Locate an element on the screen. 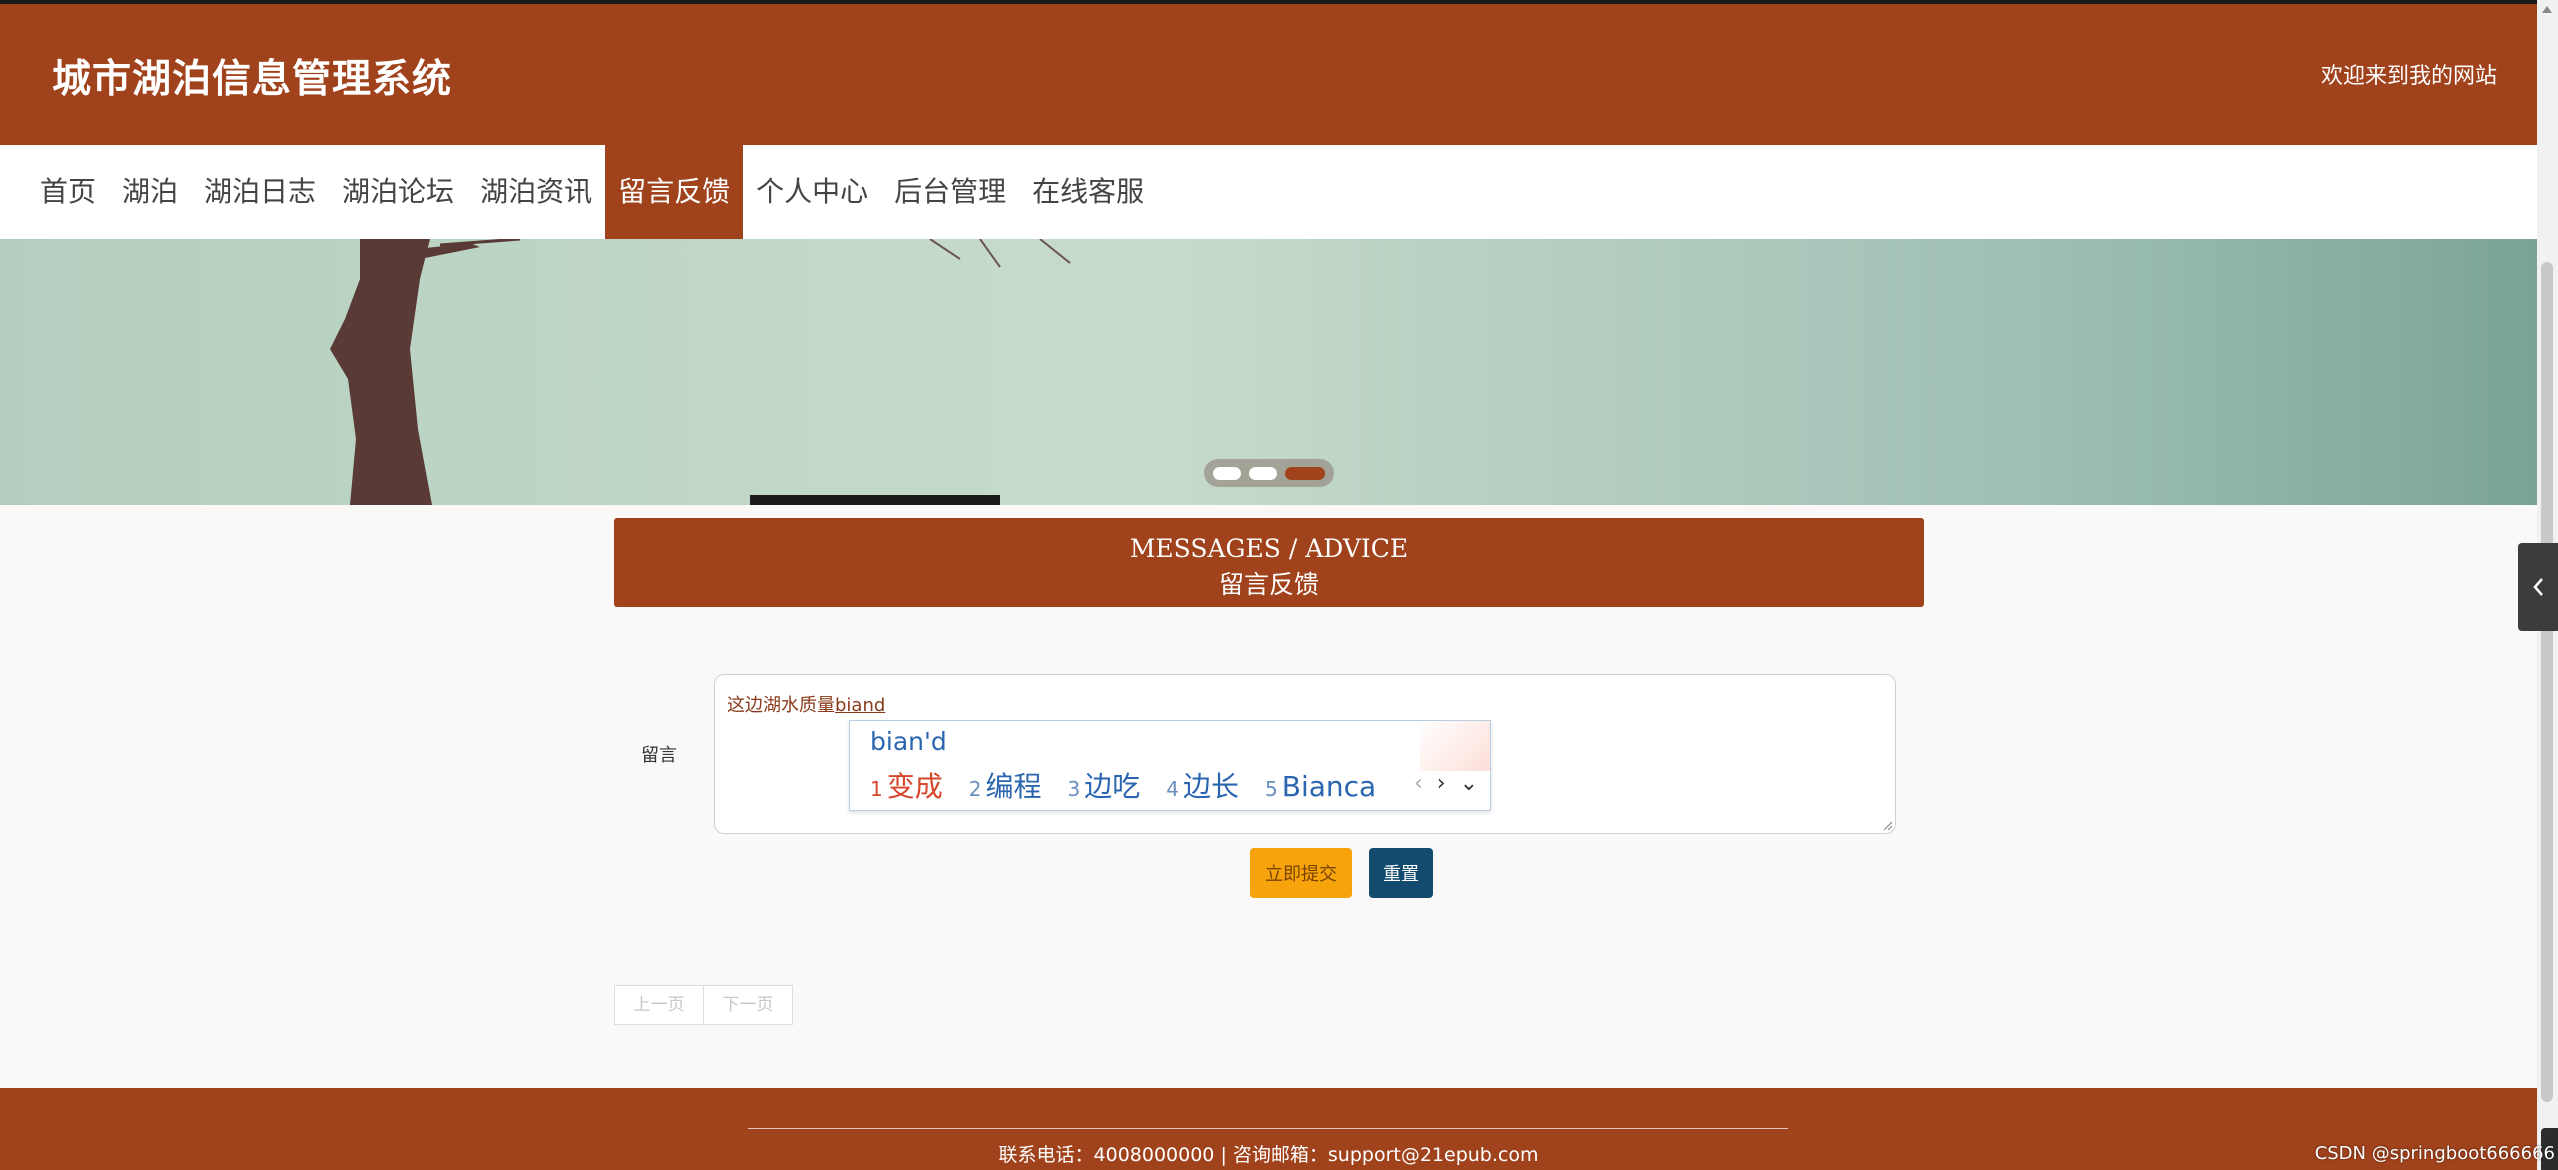 The image size is (2558, 1170). ime-candidate-5: 5 Bianca is located at coordinates (1320, 786).